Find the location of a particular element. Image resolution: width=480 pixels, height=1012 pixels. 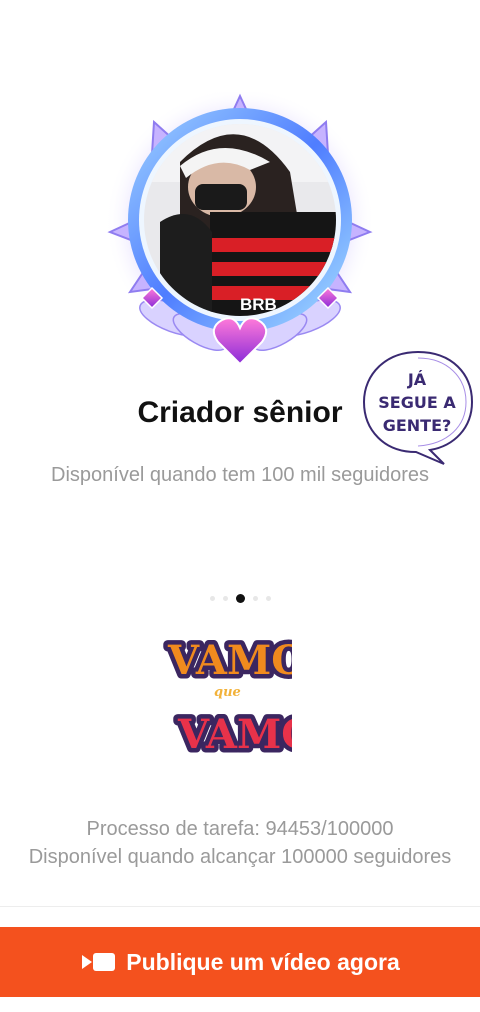

badge-requirement: Disponível quando tem 100 mil seguidores is located at coordinates (240, 475).